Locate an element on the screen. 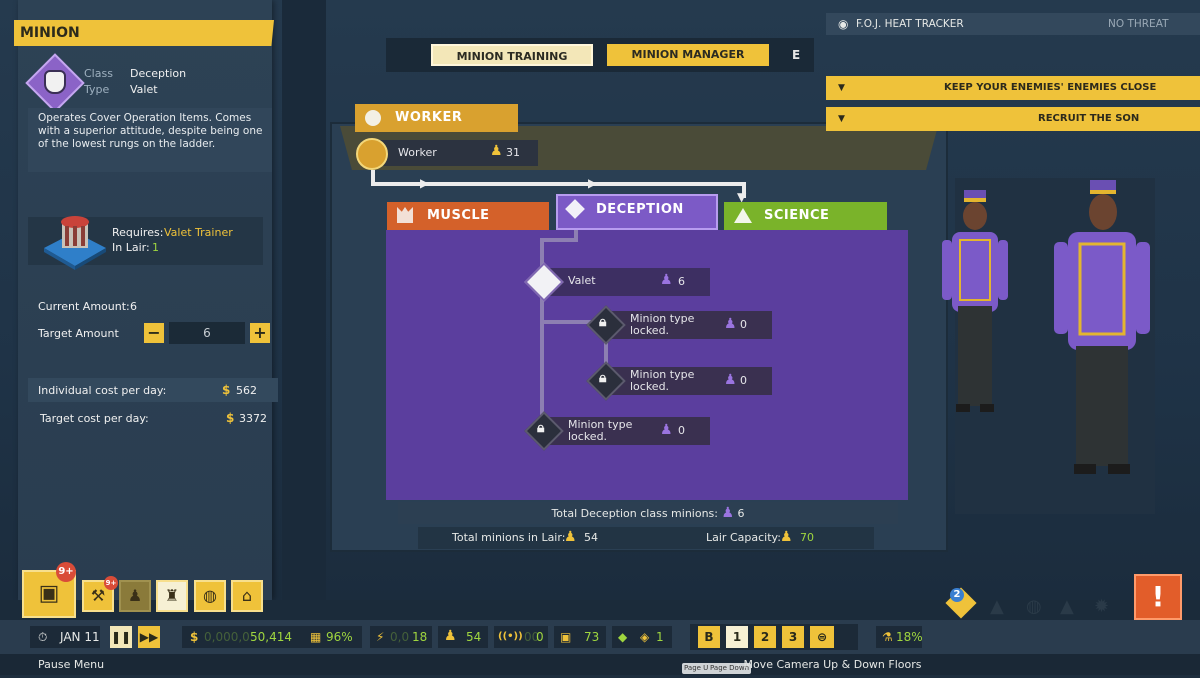  security-stat: ◆ ◈ 1 is located at coordinates (642, 637).